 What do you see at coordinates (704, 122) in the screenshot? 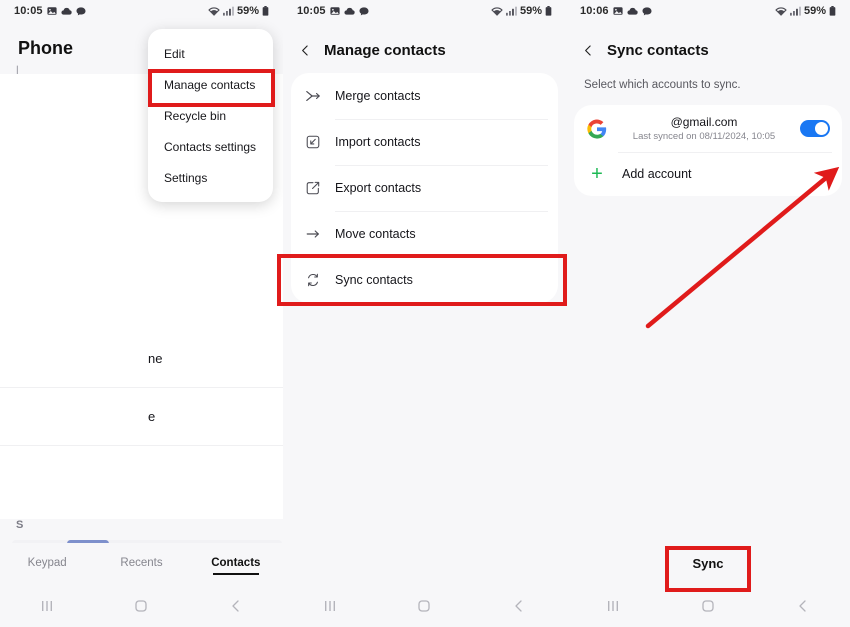
I see `account-email: @gmail.com` at bounding box center [704, 122].